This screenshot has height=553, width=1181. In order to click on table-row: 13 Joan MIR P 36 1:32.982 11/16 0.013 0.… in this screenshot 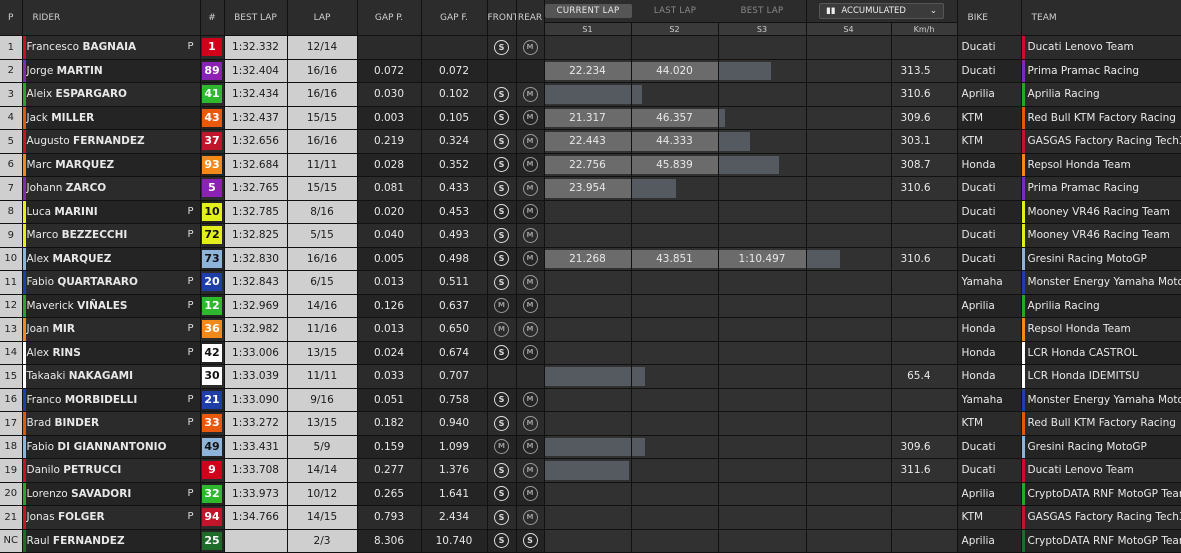, I will do `click(590, 329)`.